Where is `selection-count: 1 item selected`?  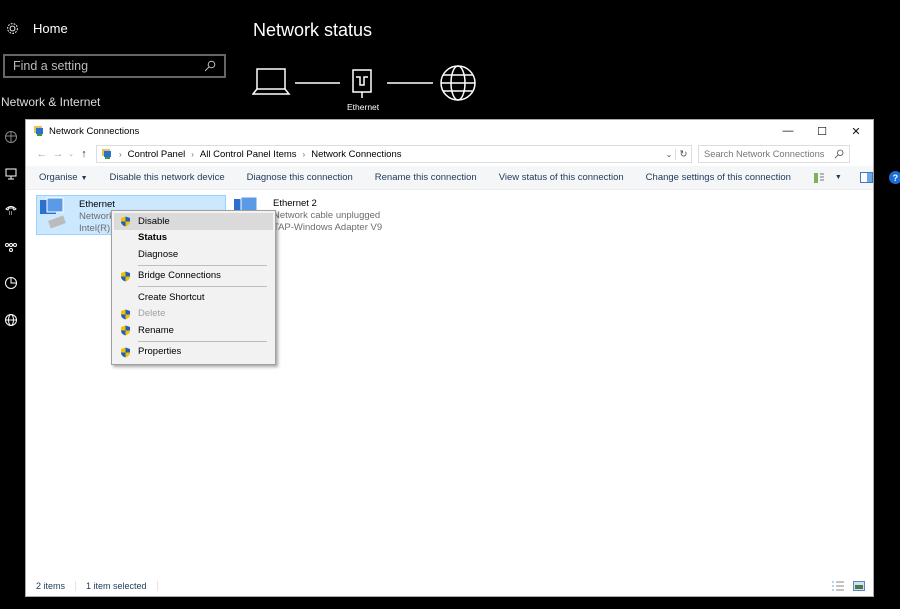 selection-count: 1 item selected is located at coordinates (116, 586).